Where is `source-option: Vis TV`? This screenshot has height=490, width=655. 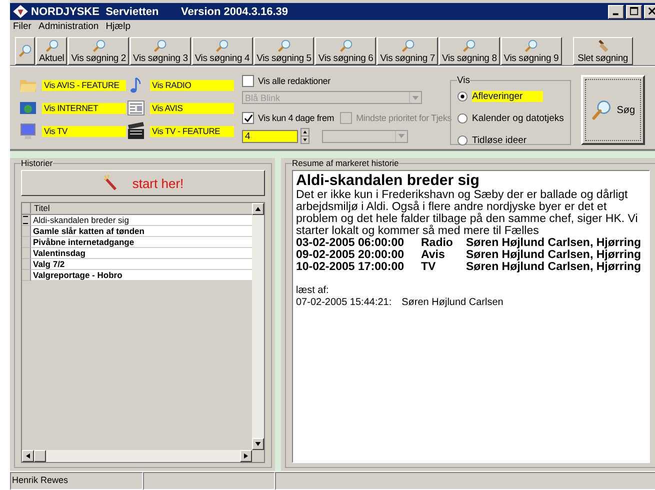
source-option: Vis TV is located at coordinates (84, 131).